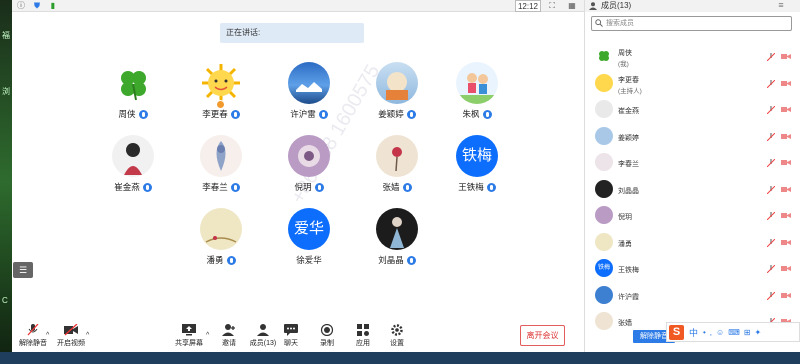 The width and height of the screenshot is (800, 364). Describe the element at coordinates (327, 338) in the screenshot. I see `record-button: 录制` at that location.